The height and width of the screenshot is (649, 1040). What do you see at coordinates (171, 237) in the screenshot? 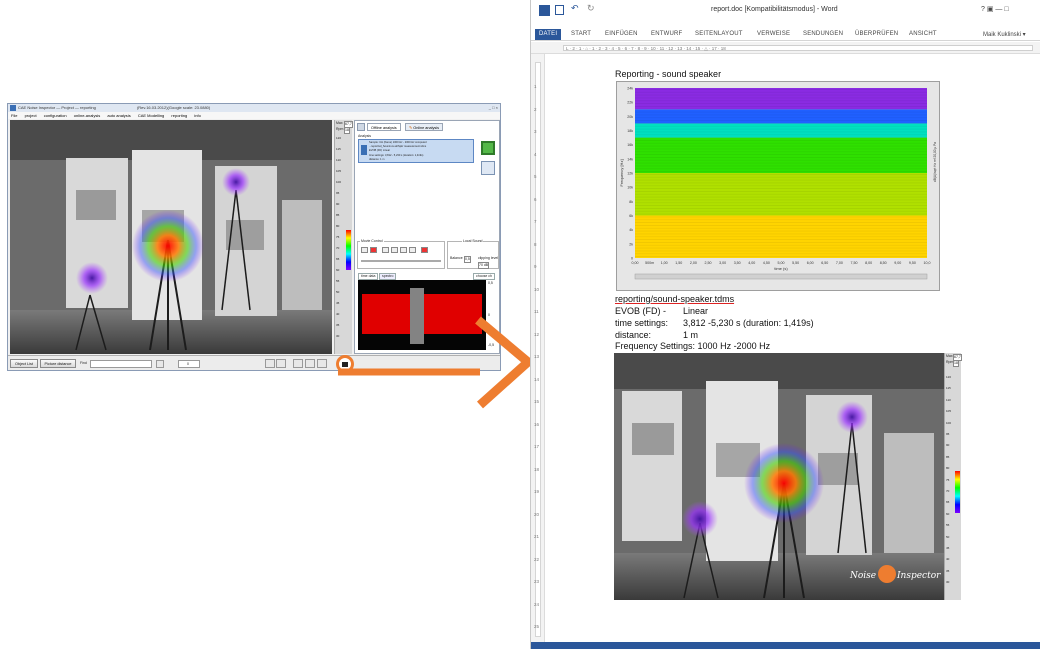
I see `acoustic-camera-image` at bounding box center [171, 237].